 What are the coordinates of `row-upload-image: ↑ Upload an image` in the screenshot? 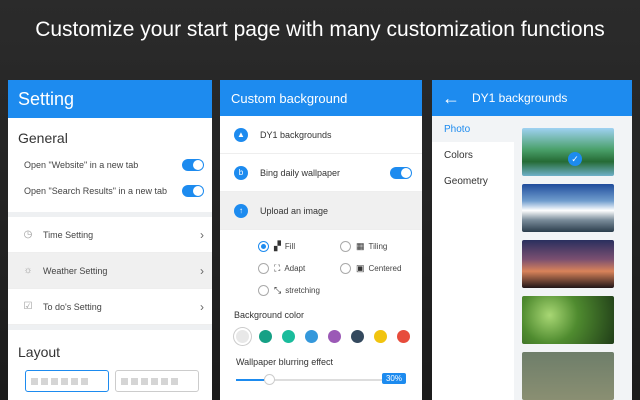 It's located at (321, 211).